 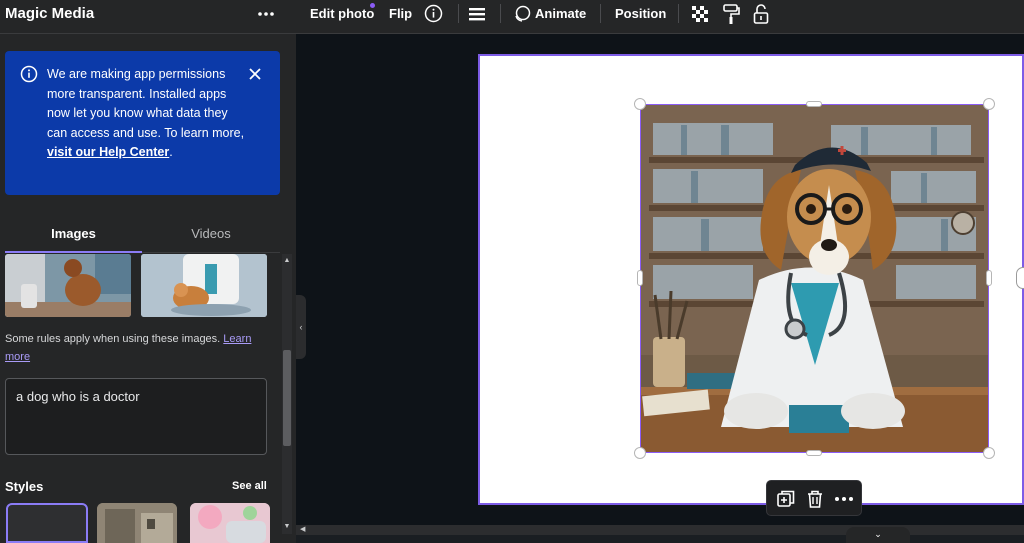 I want to click on element-context-toolbar, so click(x=814, y=498).